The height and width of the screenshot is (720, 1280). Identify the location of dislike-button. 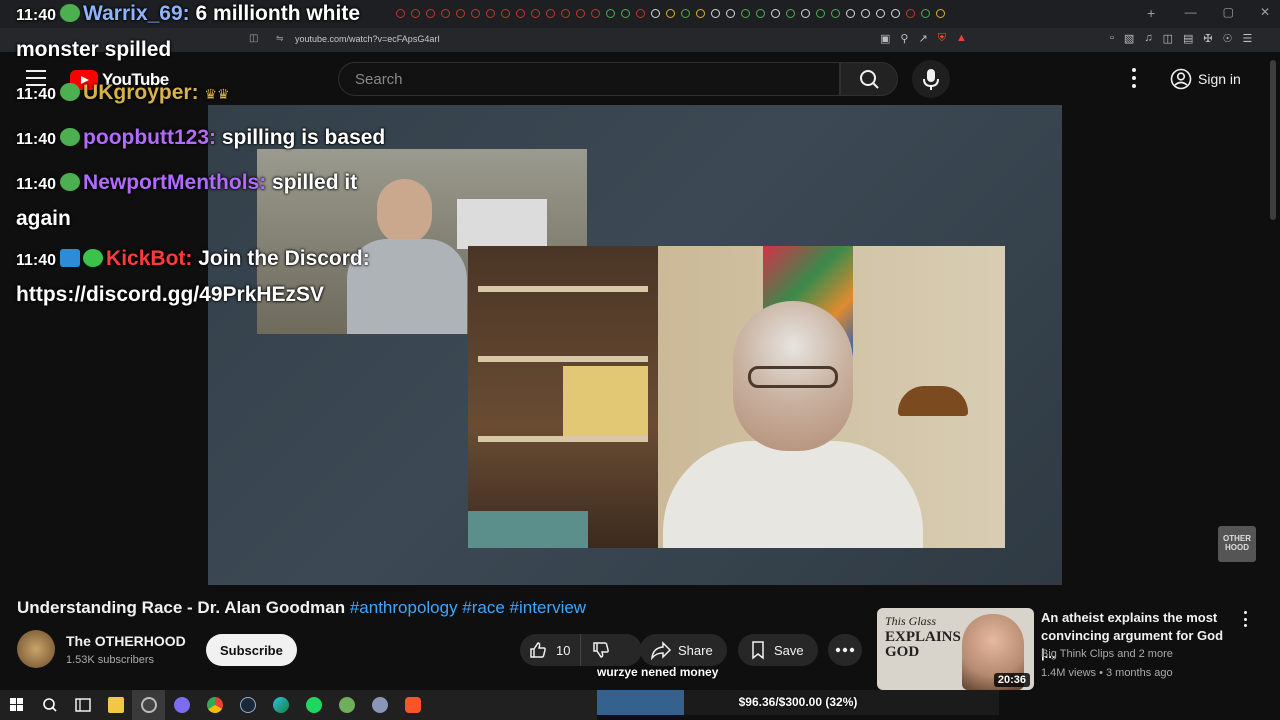
(601, 650).